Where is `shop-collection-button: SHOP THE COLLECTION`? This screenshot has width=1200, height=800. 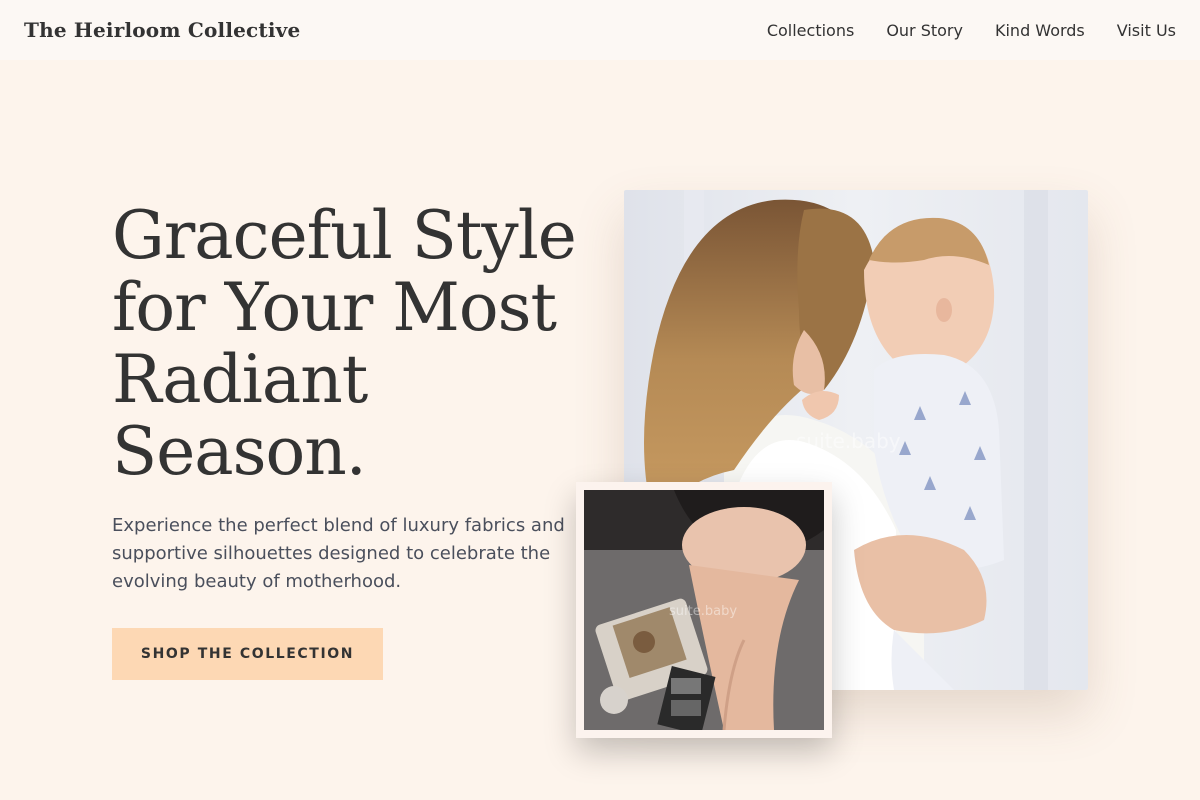 shop-collection-button: SHOP THE COLLECTION is located at coordinates (247, 654).